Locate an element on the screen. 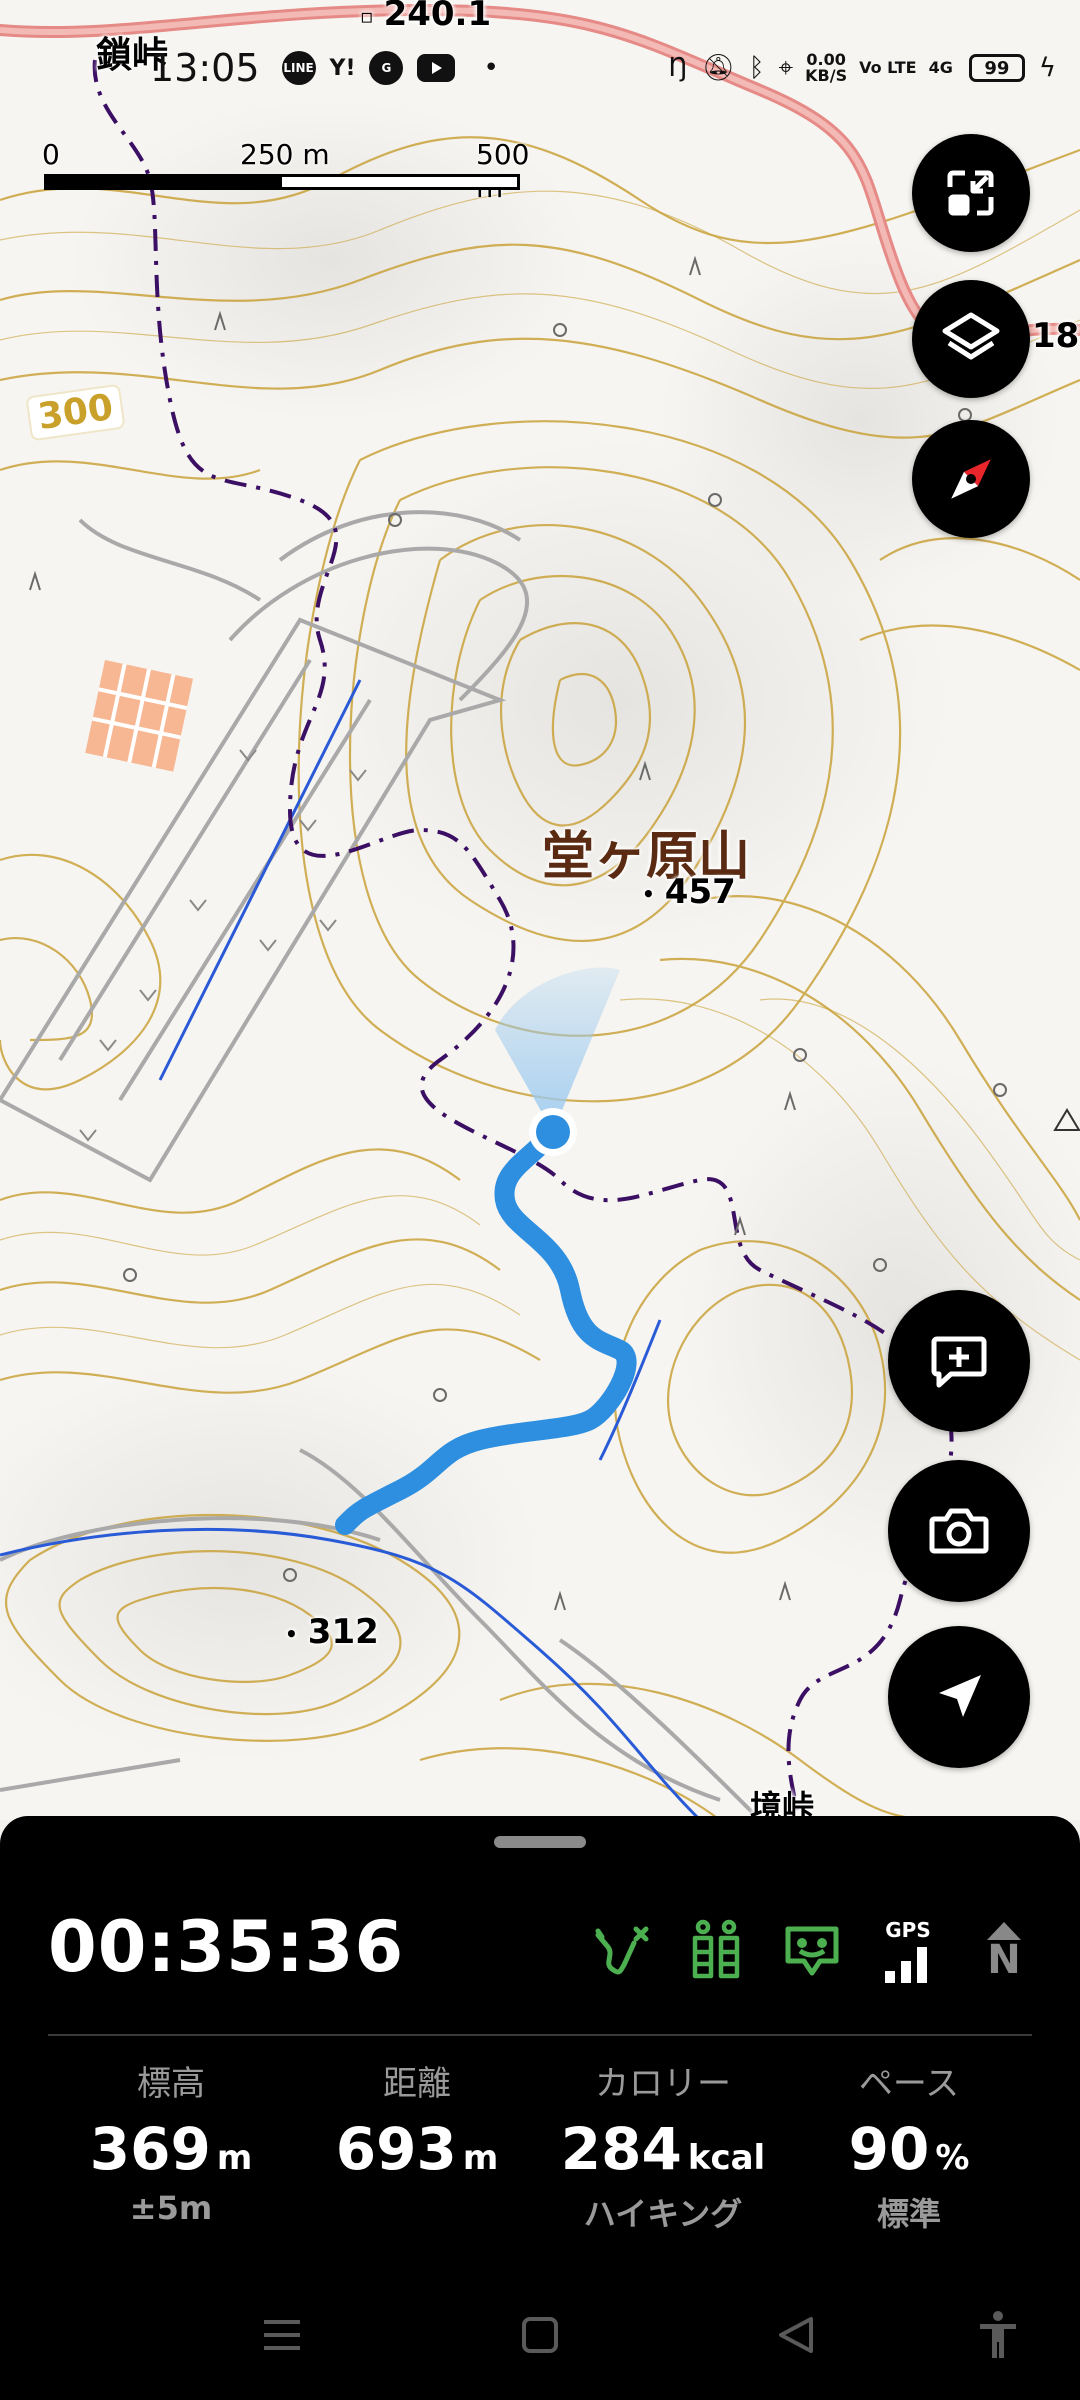  network-speed: 0.00 KB/S is located at coordinates (826, 68).